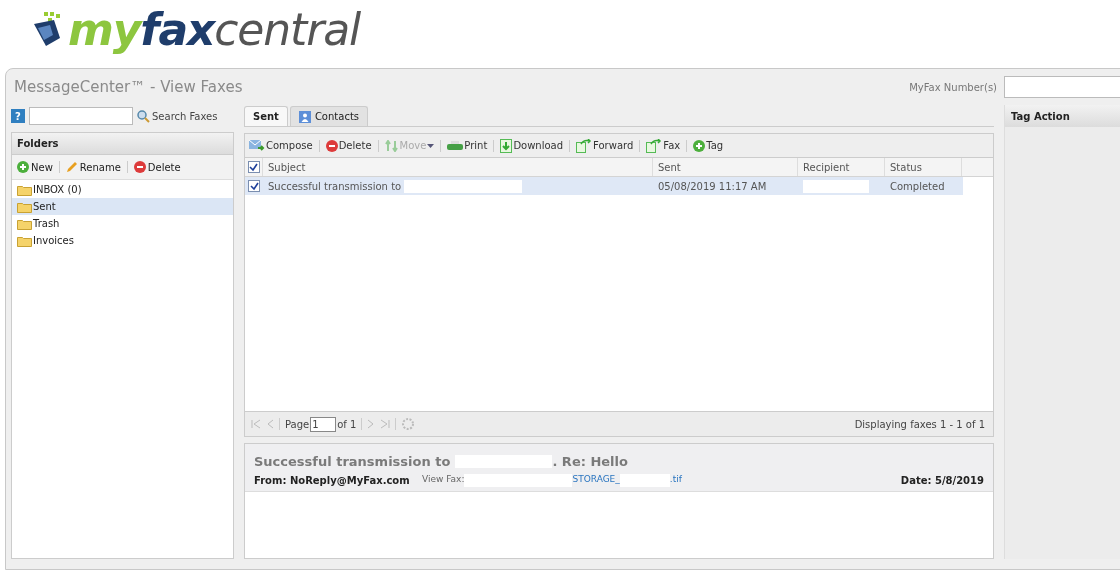 The width and height of the screenshot is (1120, 570). What do you see at coordinates (347, 424) in the screenshot?
I see `page-count: of 1` at bounding box center [347, 424].